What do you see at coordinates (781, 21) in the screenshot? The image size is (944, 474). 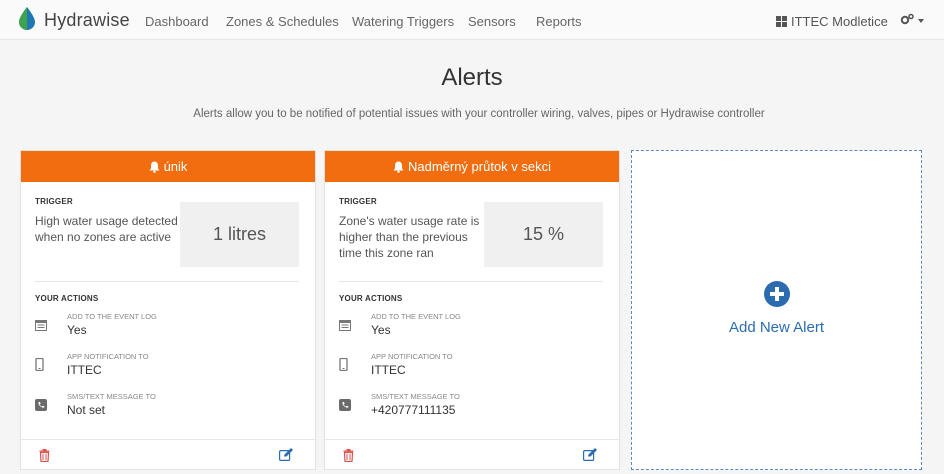 I see `grid-icon` at bounding box center [781, 21].